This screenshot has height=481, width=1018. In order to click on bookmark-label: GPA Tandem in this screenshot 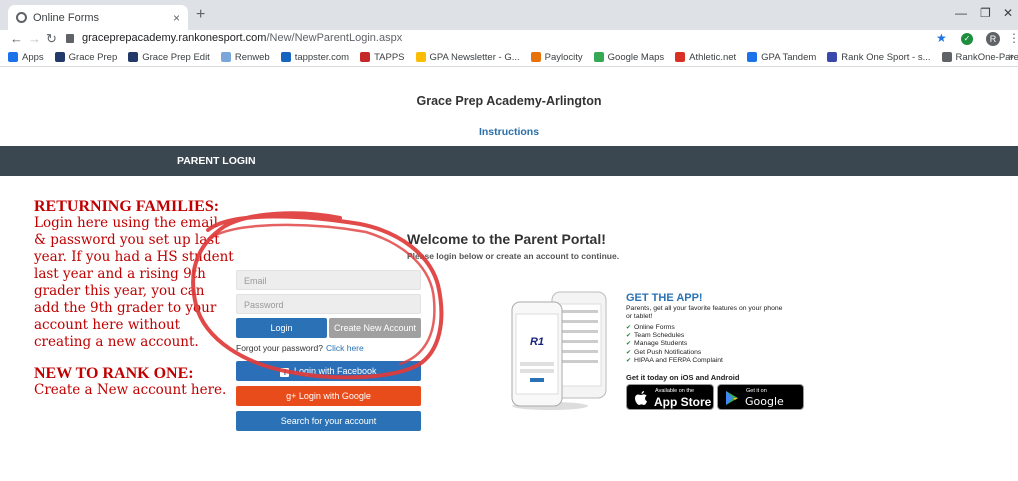, I will do `click(789, 57)`.